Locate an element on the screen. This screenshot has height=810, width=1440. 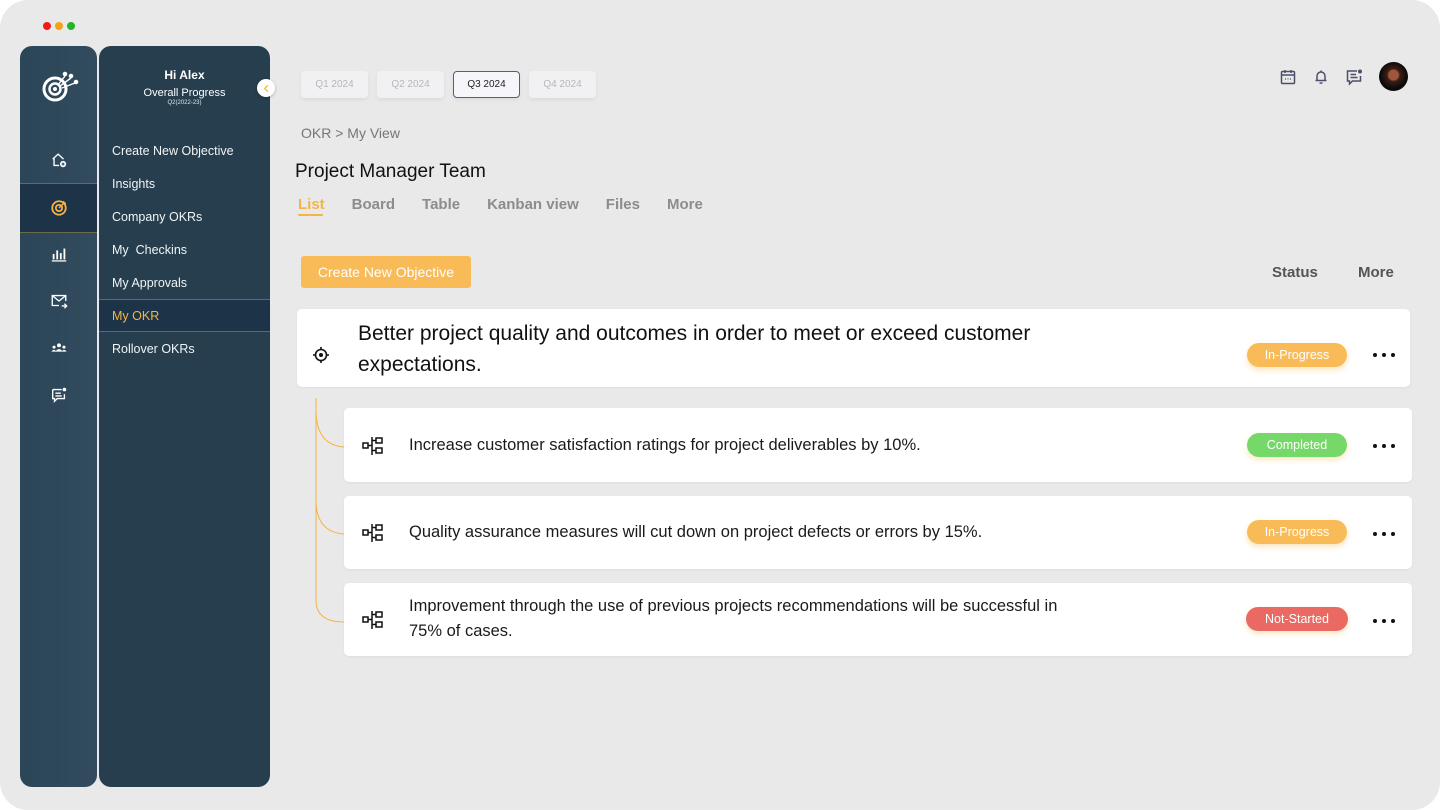
mail-forward-icon is located at coordinates (59, 301).